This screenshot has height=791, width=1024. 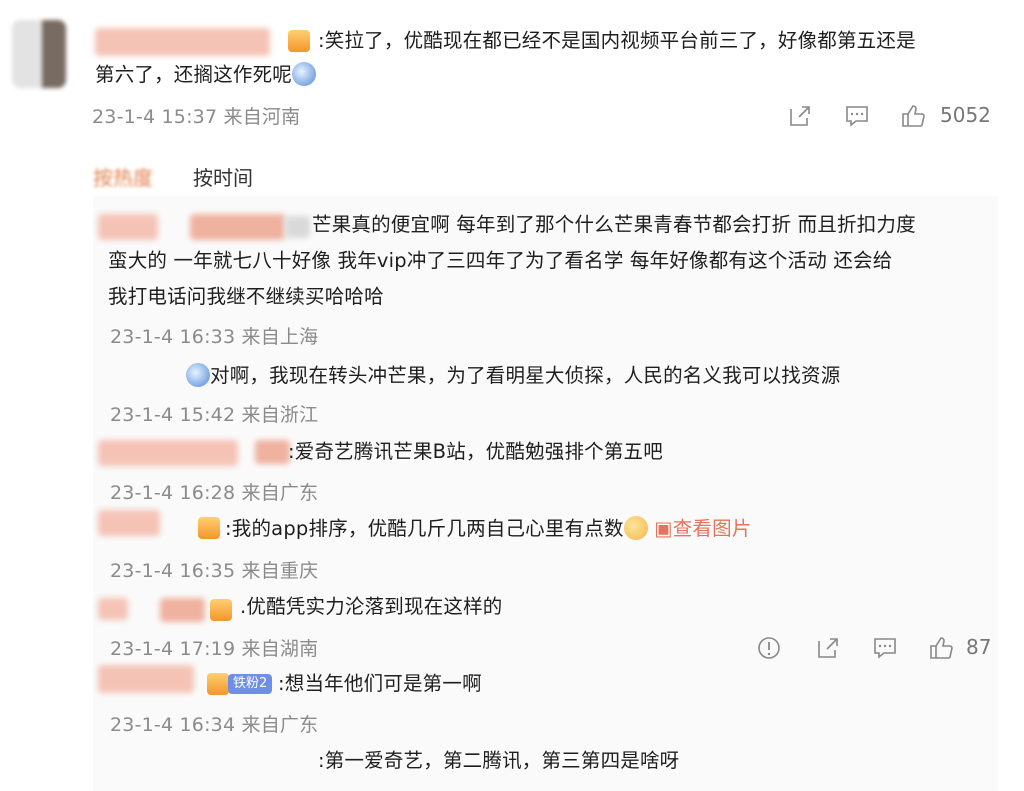 What do you see at coordinates (246, 296) in the screenshot?
I see `reply-text-line3: 我打电话问我继不继续买哈哈哈` at bounding box center [246, 296].